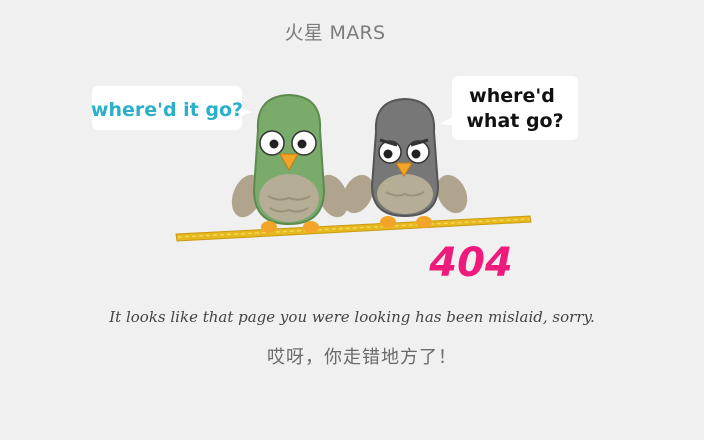 This screenshot has width=704, height=440. Describe the element at coordinates (509, 108) in the screenshot. I see `right-speech-bubble: where'd what go?` at that location.